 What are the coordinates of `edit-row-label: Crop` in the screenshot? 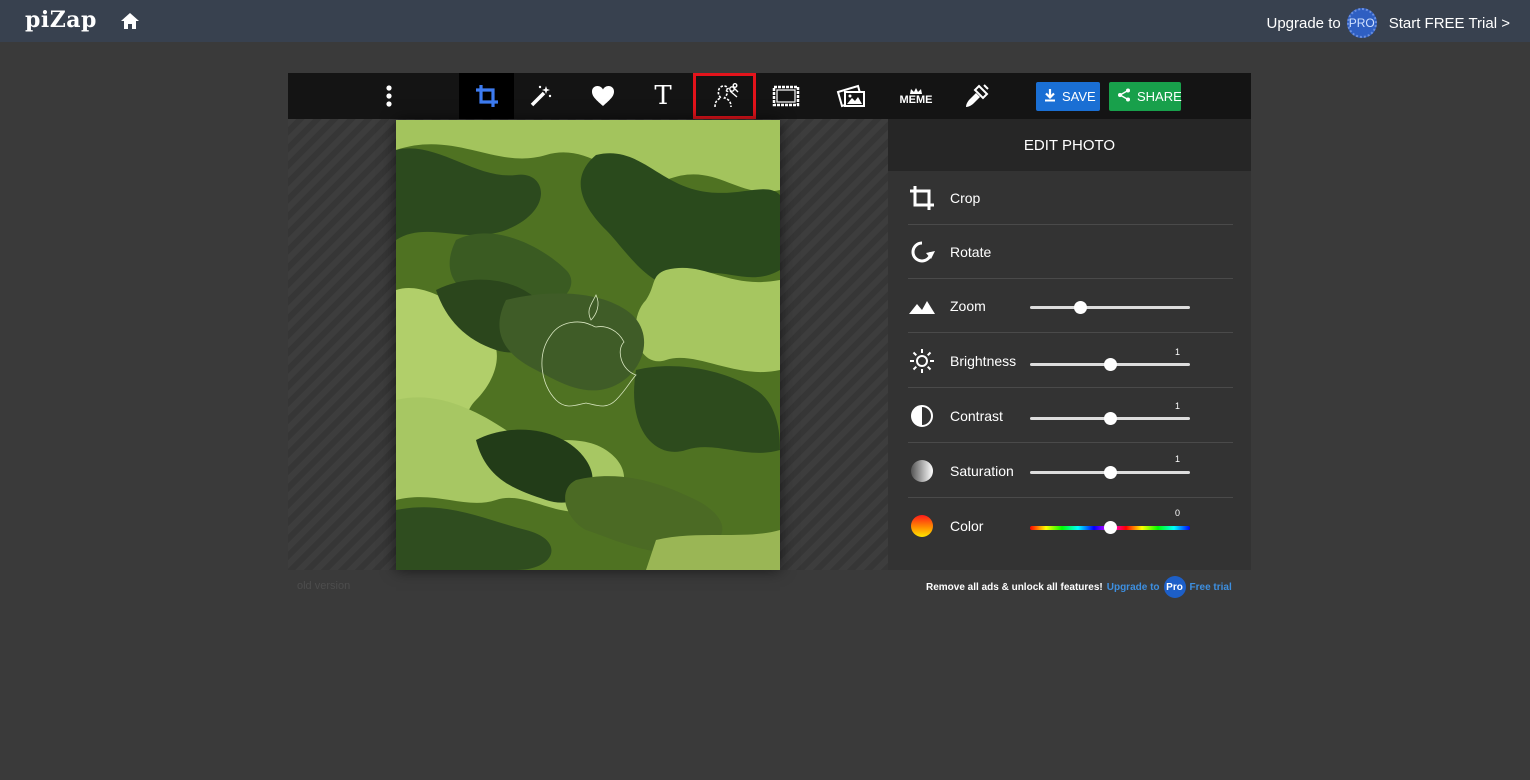 It's located at (965, 197).